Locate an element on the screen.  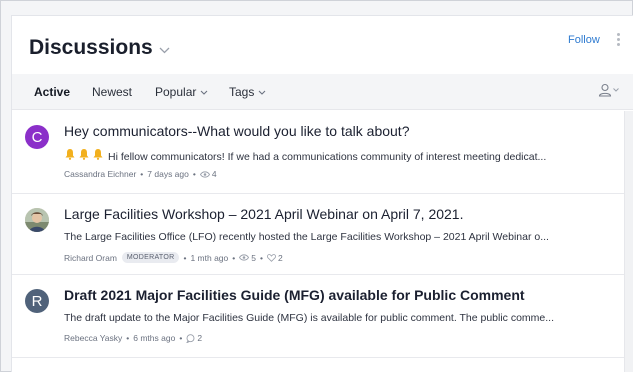
avatar: R is located at coordinates (37, 301).